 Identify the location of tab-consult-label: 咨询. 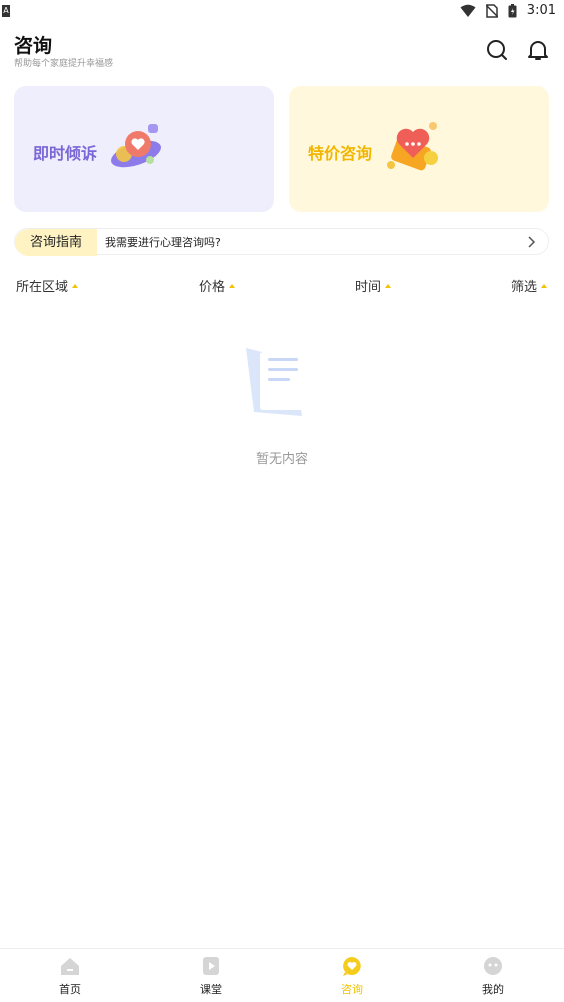
(352, 989).